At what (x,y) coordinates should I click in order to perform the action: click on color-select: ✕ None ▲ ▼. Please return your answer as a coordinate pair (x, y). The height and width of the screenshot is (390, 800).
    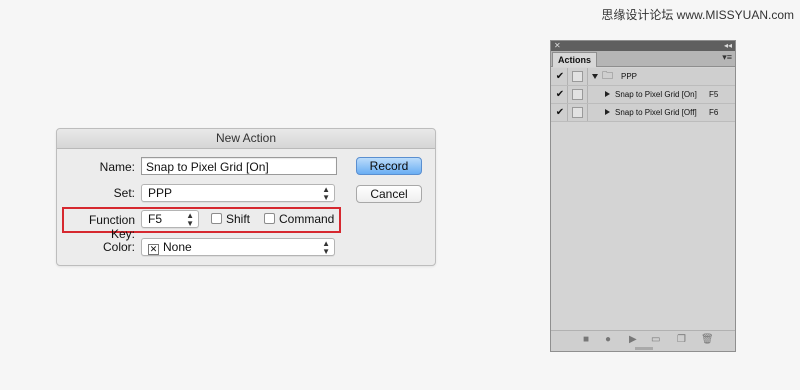
    Looking at the image, I should click on (238, 247).